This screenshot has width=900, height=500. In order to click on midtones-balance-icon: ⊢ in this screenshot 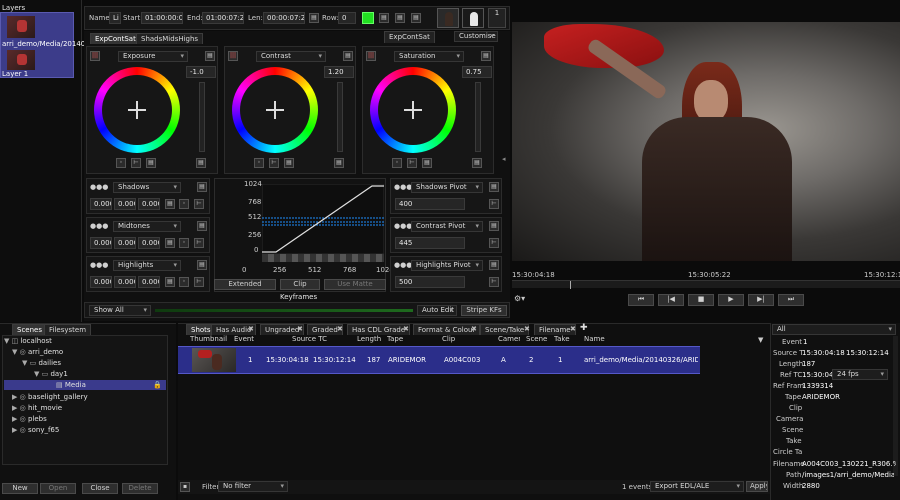, I will do `click(199, 243)`.